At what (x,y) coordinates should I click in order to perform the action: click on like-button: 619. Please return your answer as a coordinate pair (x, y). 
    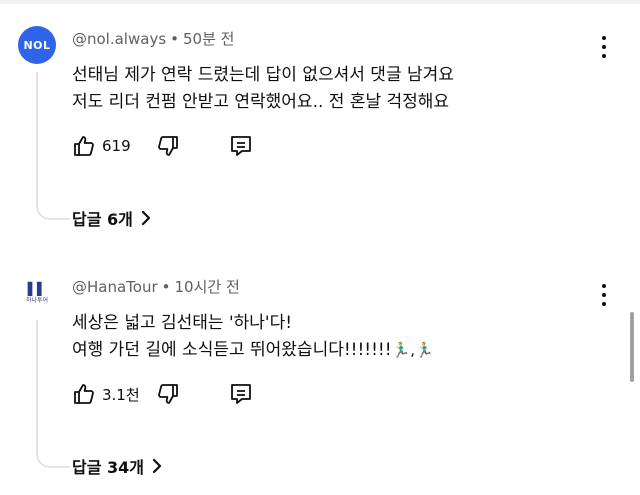
    Looking at the image, I should click on (101, 146).